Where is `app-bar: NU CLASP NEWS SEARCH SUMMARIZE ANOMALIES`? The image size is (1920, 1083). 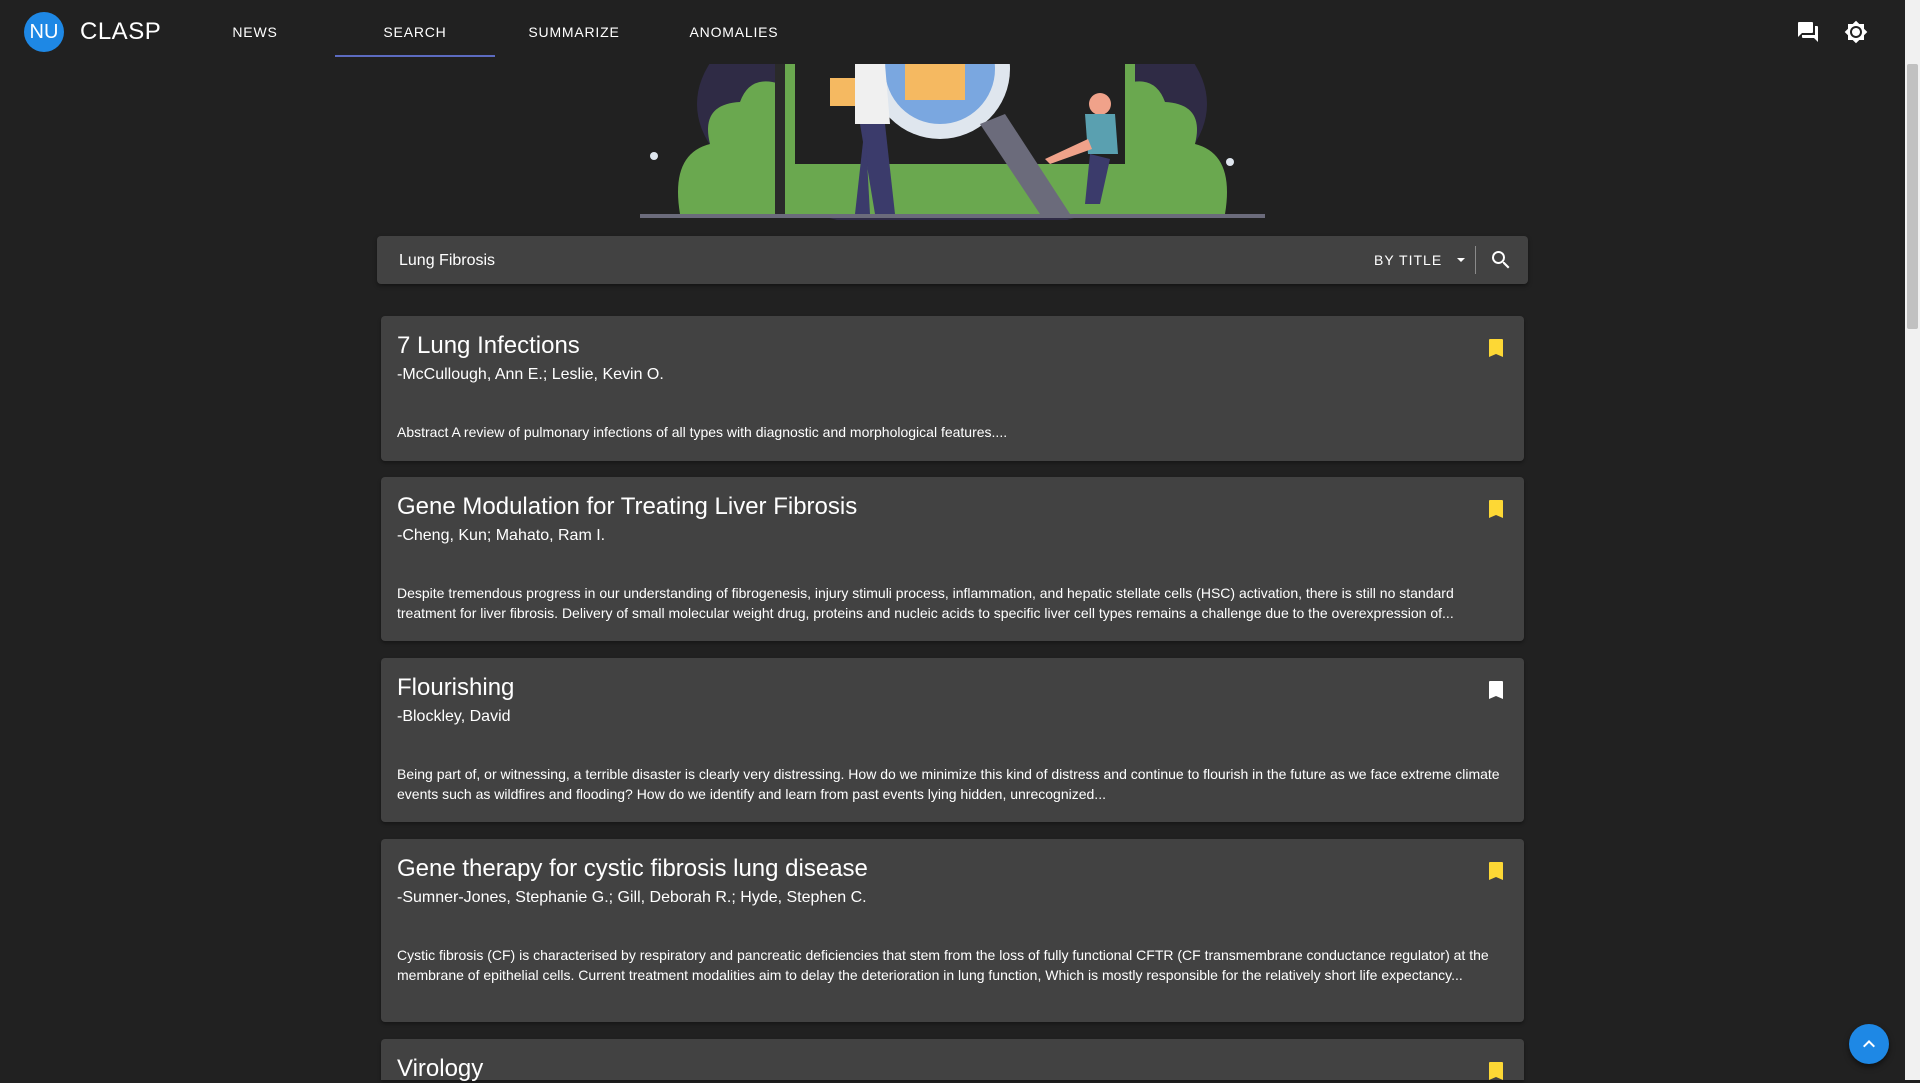 app-bar: NU CLASP NEWS SEARCH SUMMARIZE ANOMALIES is located at coordinates (952, 32).